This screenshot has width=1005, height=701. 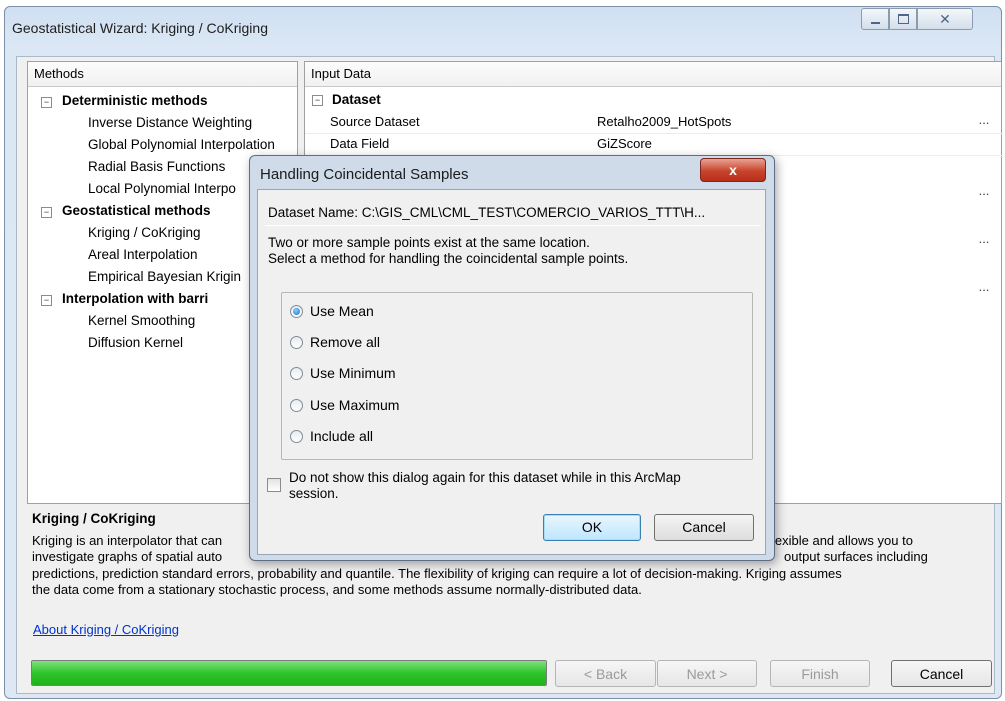 I want to click on option-label: Include all, so click(x=342, y=436).